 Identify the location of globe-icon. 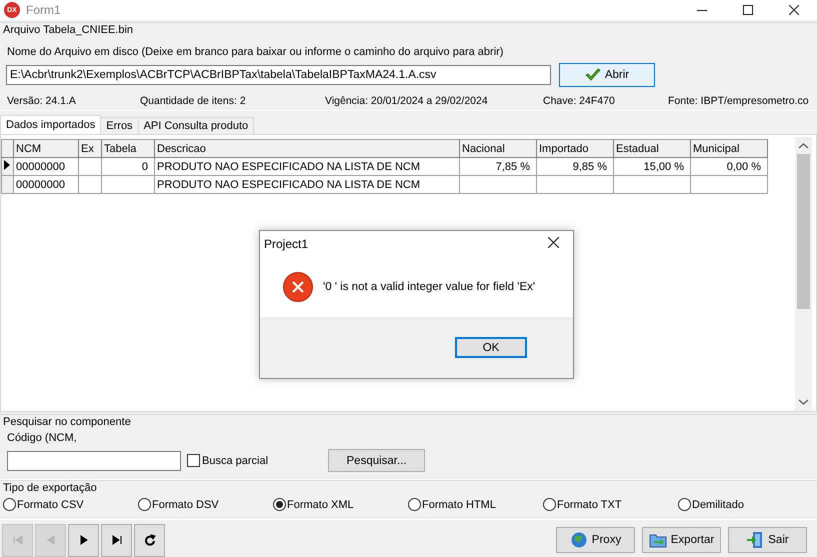
(579, 540).